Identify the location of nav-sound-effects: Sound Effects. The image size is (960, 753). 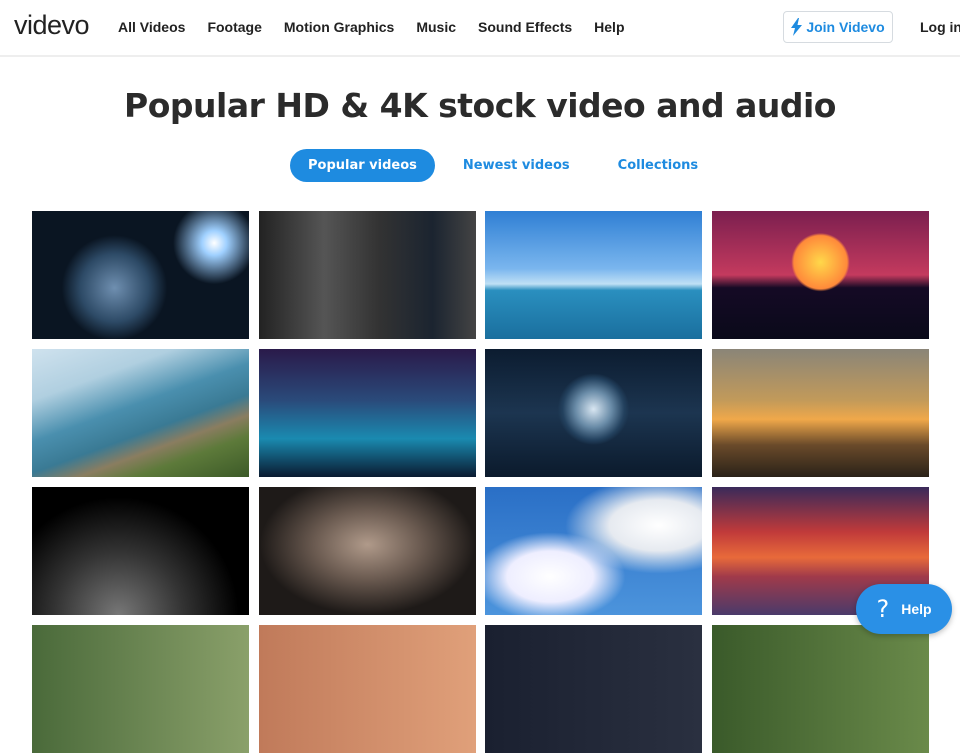
(525, 27).